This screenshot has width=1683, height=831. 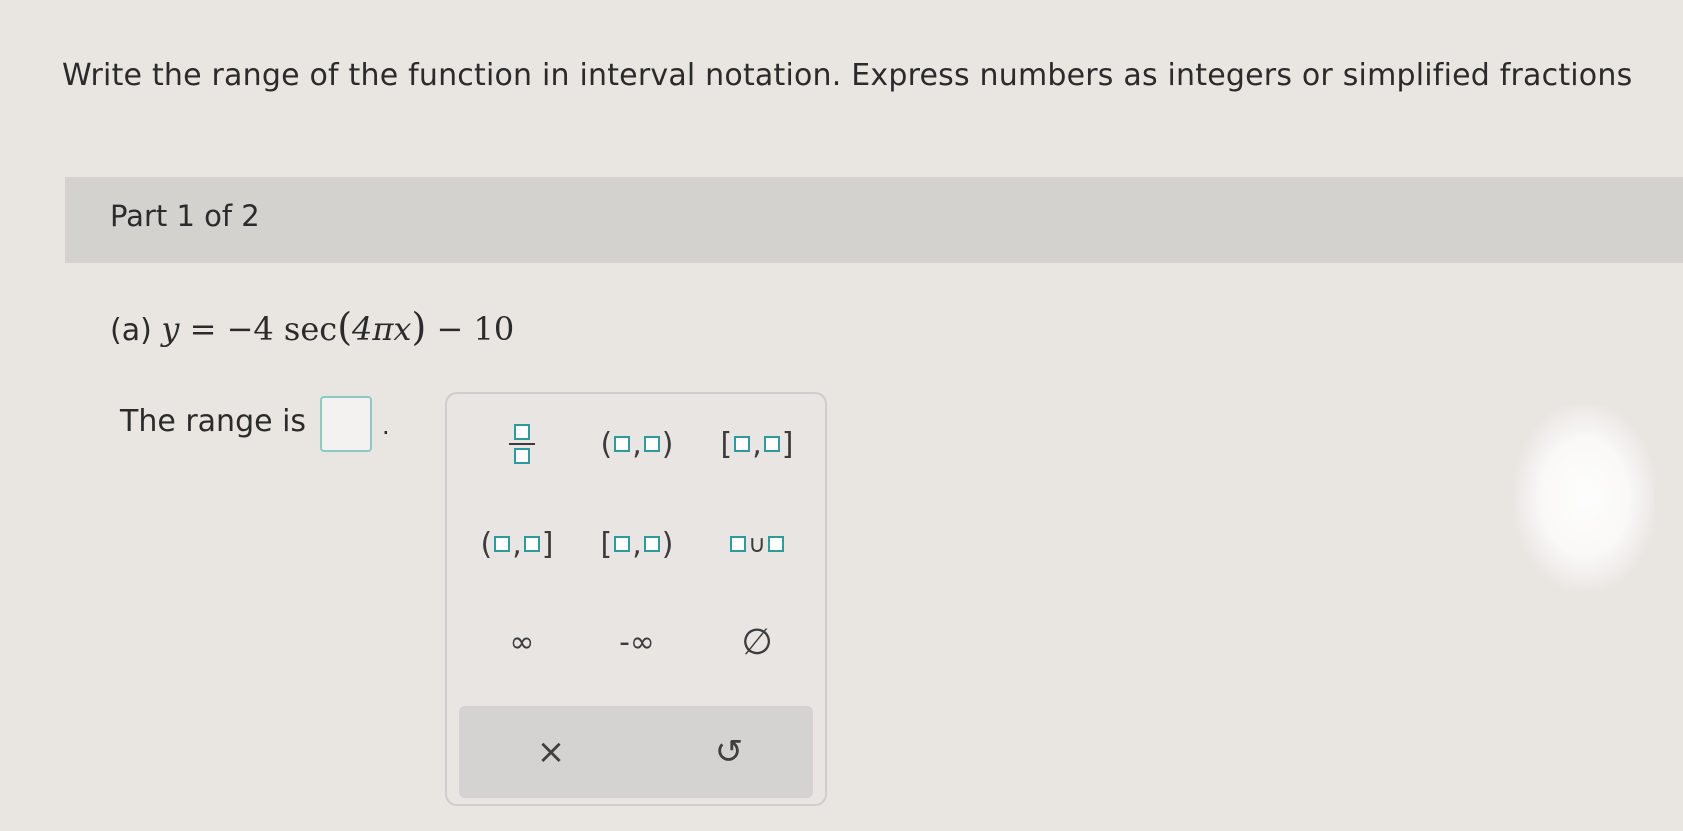 What do you see at coordinates (450, 329) in the screenshot?
I see `equation-minus: −` at bounding box center [450, 329].